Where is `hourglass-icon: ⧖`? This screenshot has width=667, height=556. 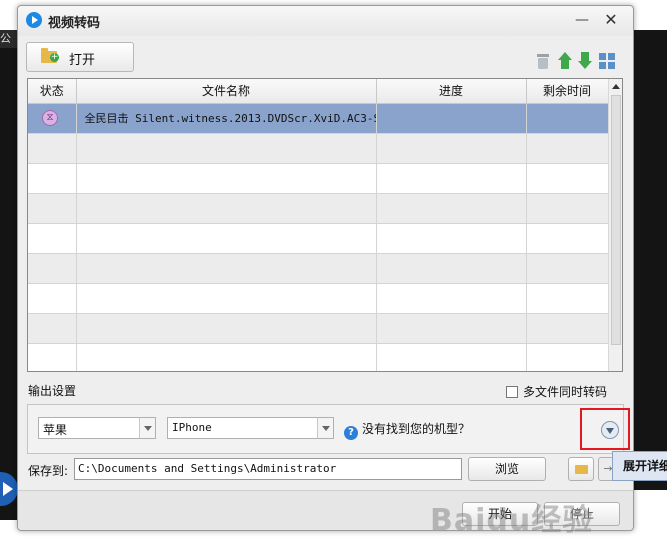 hourglass-icon: ⧖ is located at coordinates (50, 118).